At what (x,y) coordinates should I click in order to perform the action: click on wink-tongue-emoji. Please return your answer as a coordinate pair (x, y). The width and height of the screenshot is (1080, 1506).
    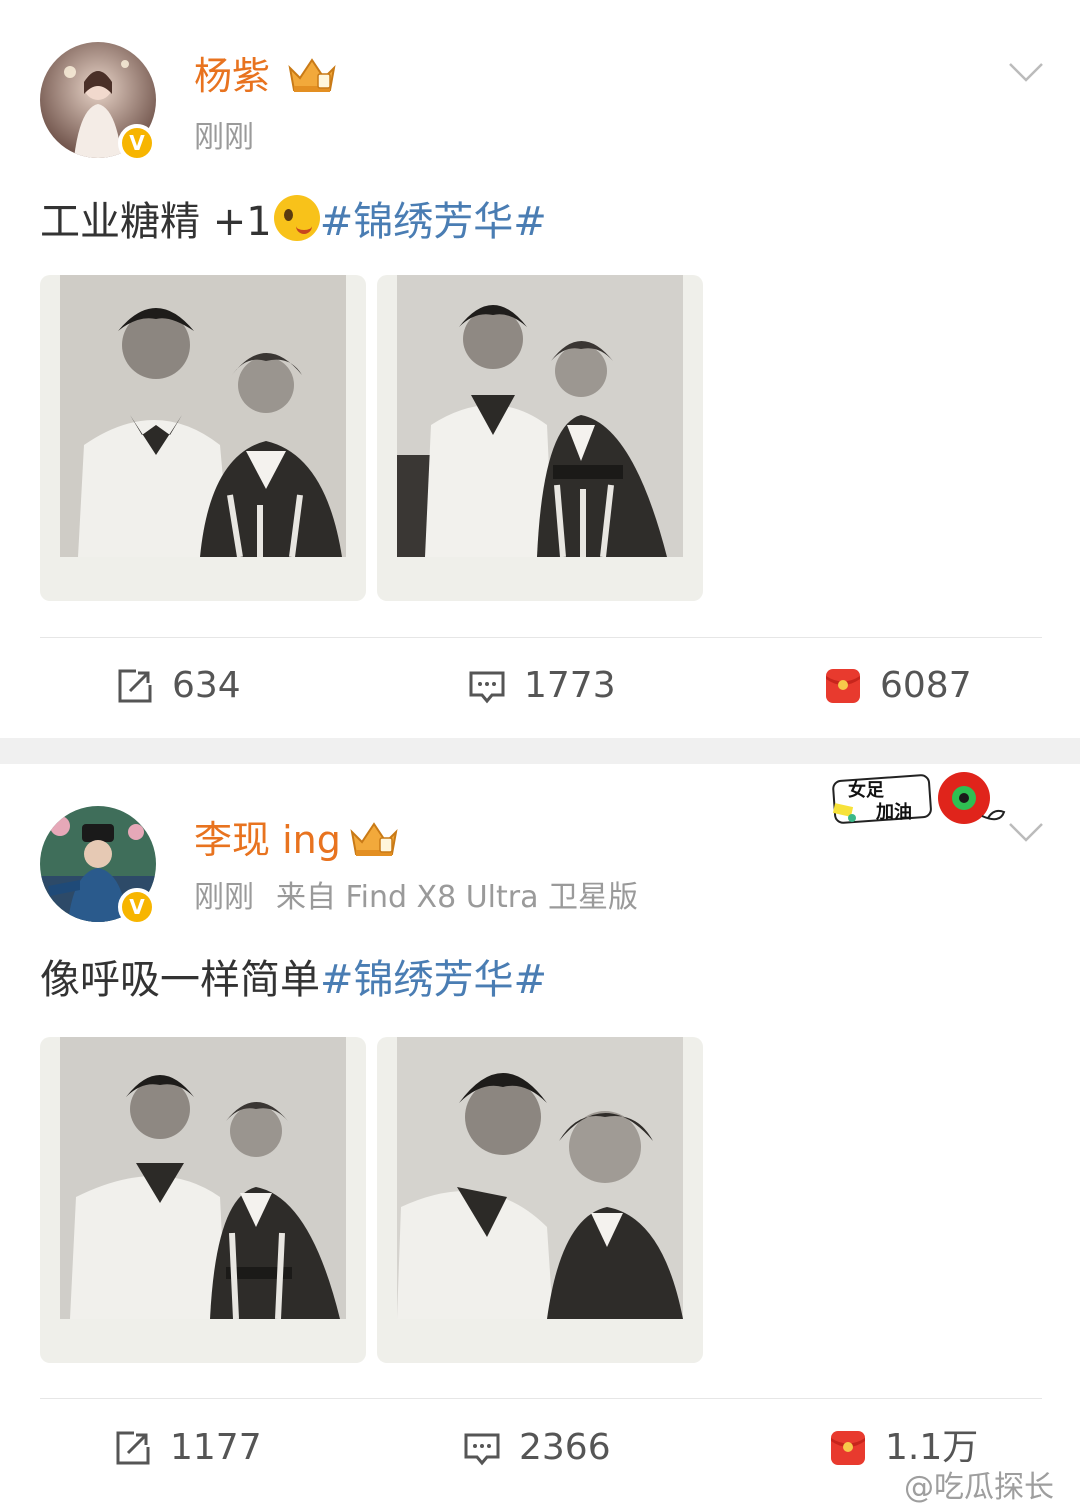
    Looking at the image, I should click on (296, 218).